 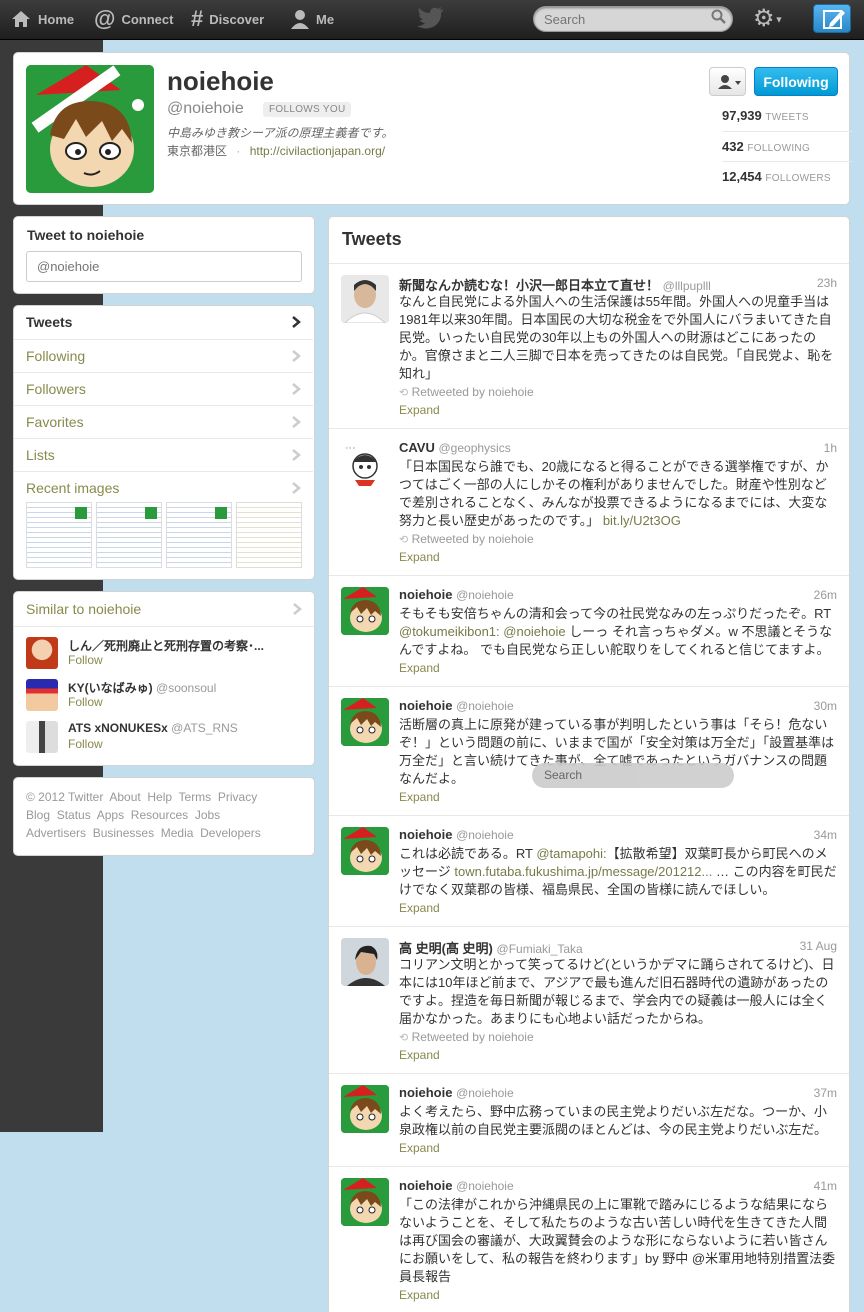 I want to click on stat-followers: 12,454 FOLLOWERS, so click(x=787, y=176).